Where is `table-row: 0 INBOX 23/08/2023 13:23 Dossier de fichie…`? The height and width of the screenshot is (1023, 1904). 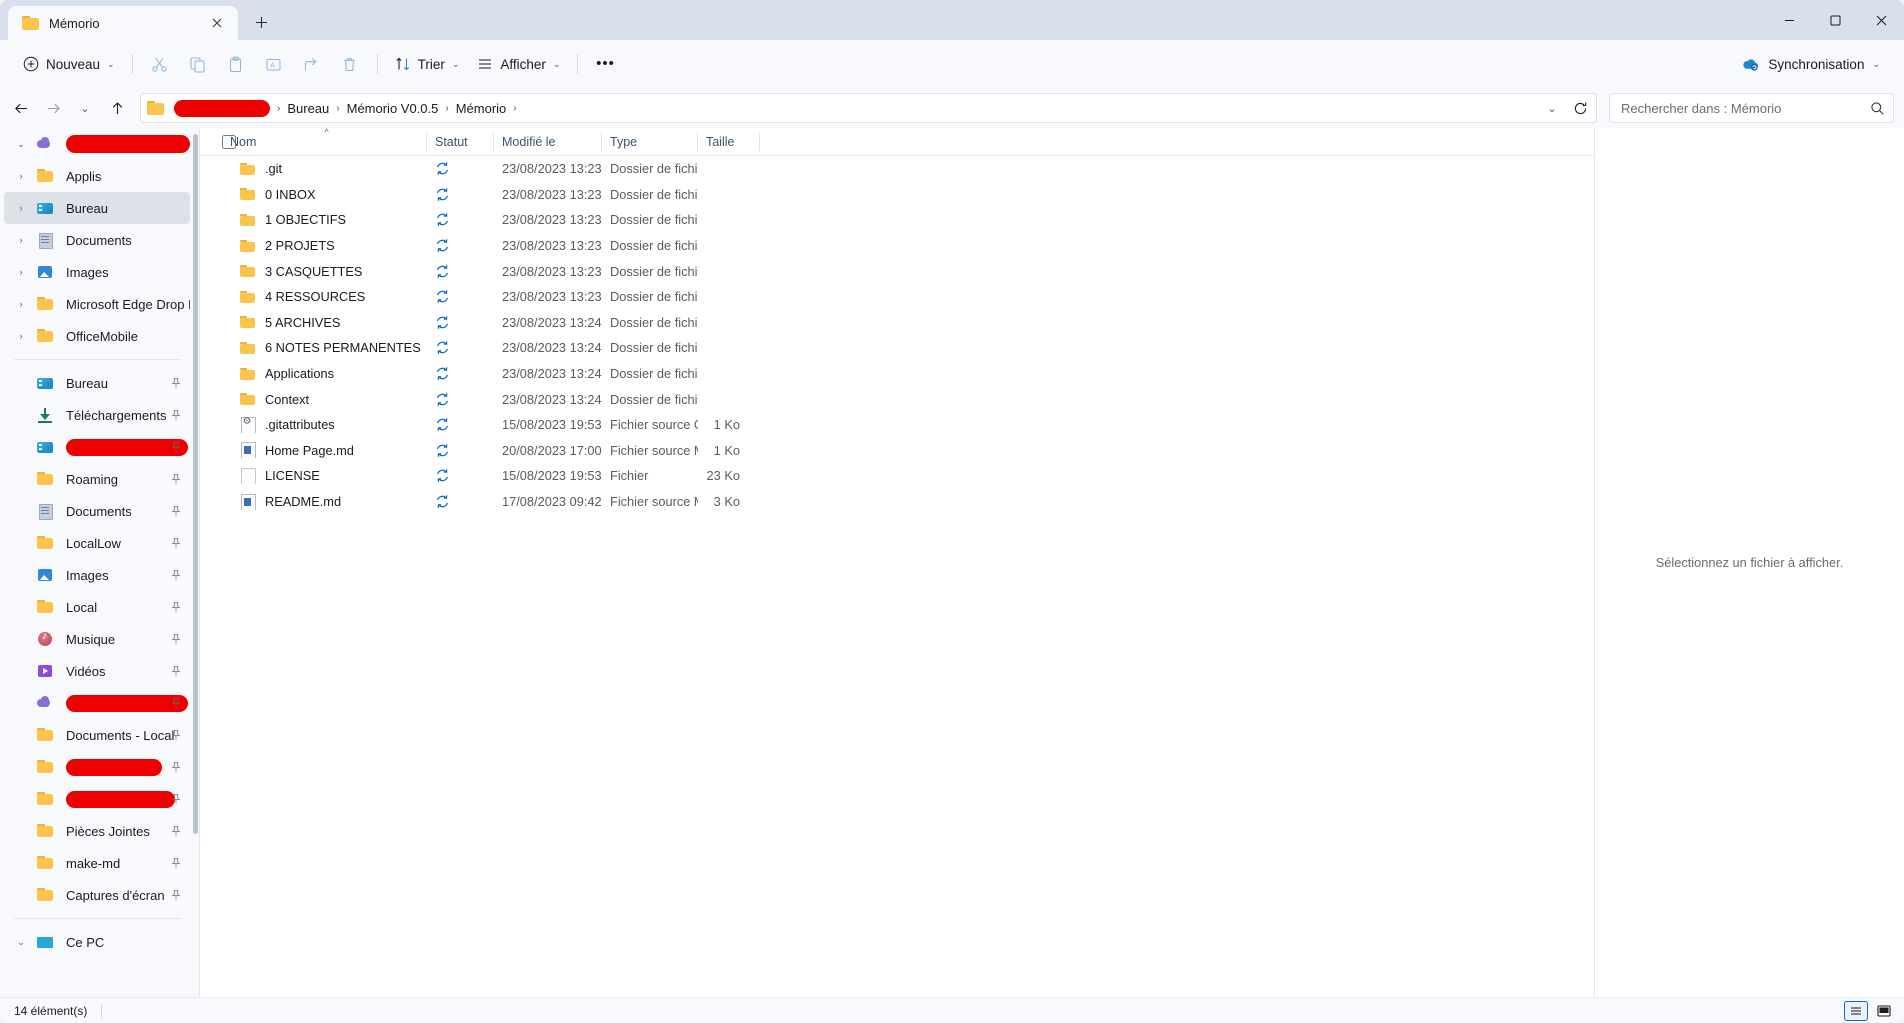 table-row: 0 INBOX 23/08/2023 13:23 Dossier de fichie… is located at coordinates (897, 195).